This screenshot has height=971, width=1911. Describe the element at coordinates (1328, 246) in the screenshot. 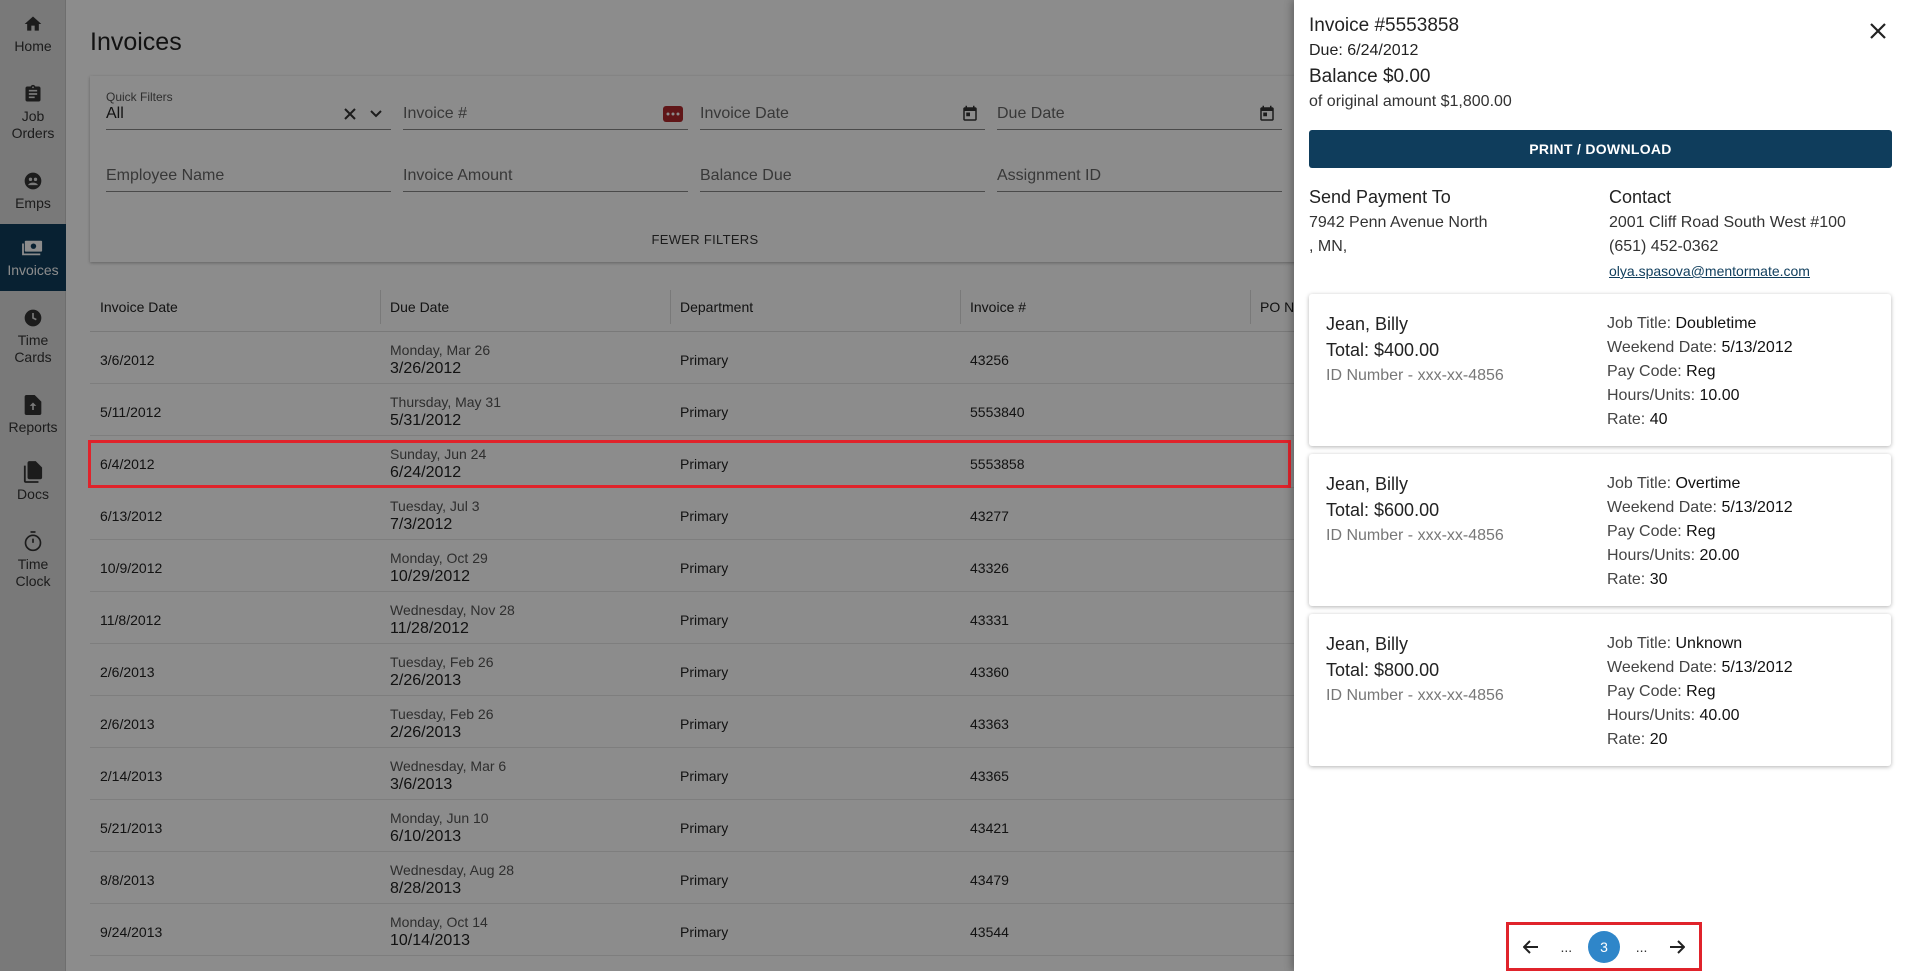

I see `send-payment-address-line2: , MN,` at that location.